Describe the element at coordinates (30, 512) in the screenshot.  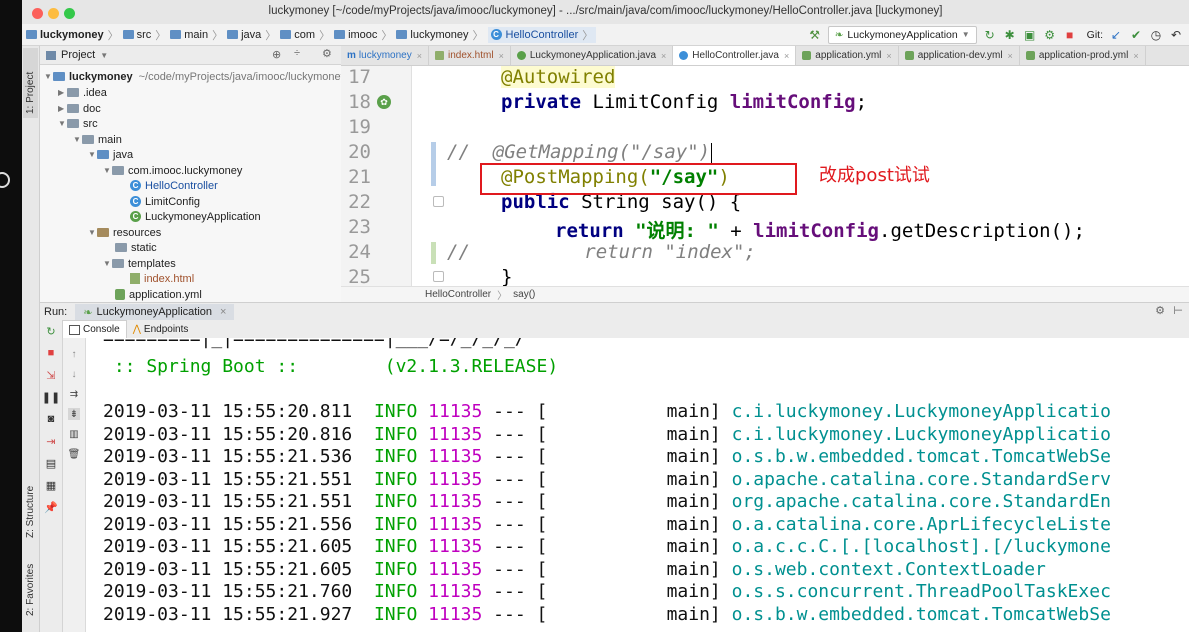
I see `structure-toolwindow-label: Z: Structure` at that location.